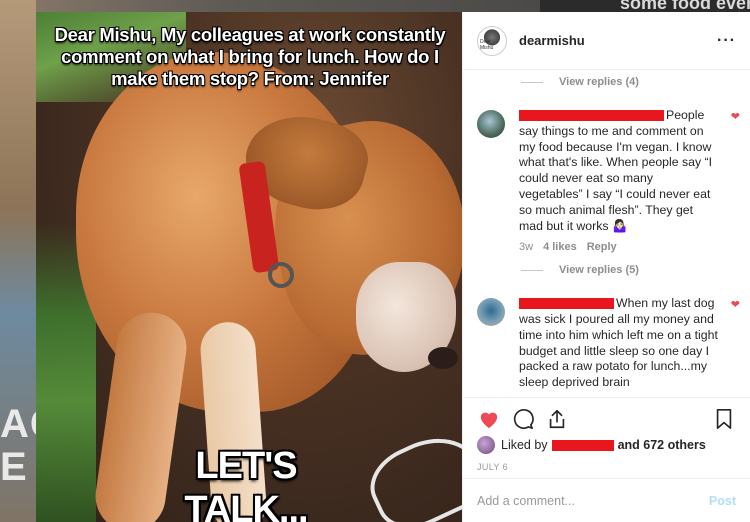  What do you see at coordinates (619, 248) in the screenshot?
I see `comment-meta: 3w 4 likes Reply` at bounding box center [619, 248].